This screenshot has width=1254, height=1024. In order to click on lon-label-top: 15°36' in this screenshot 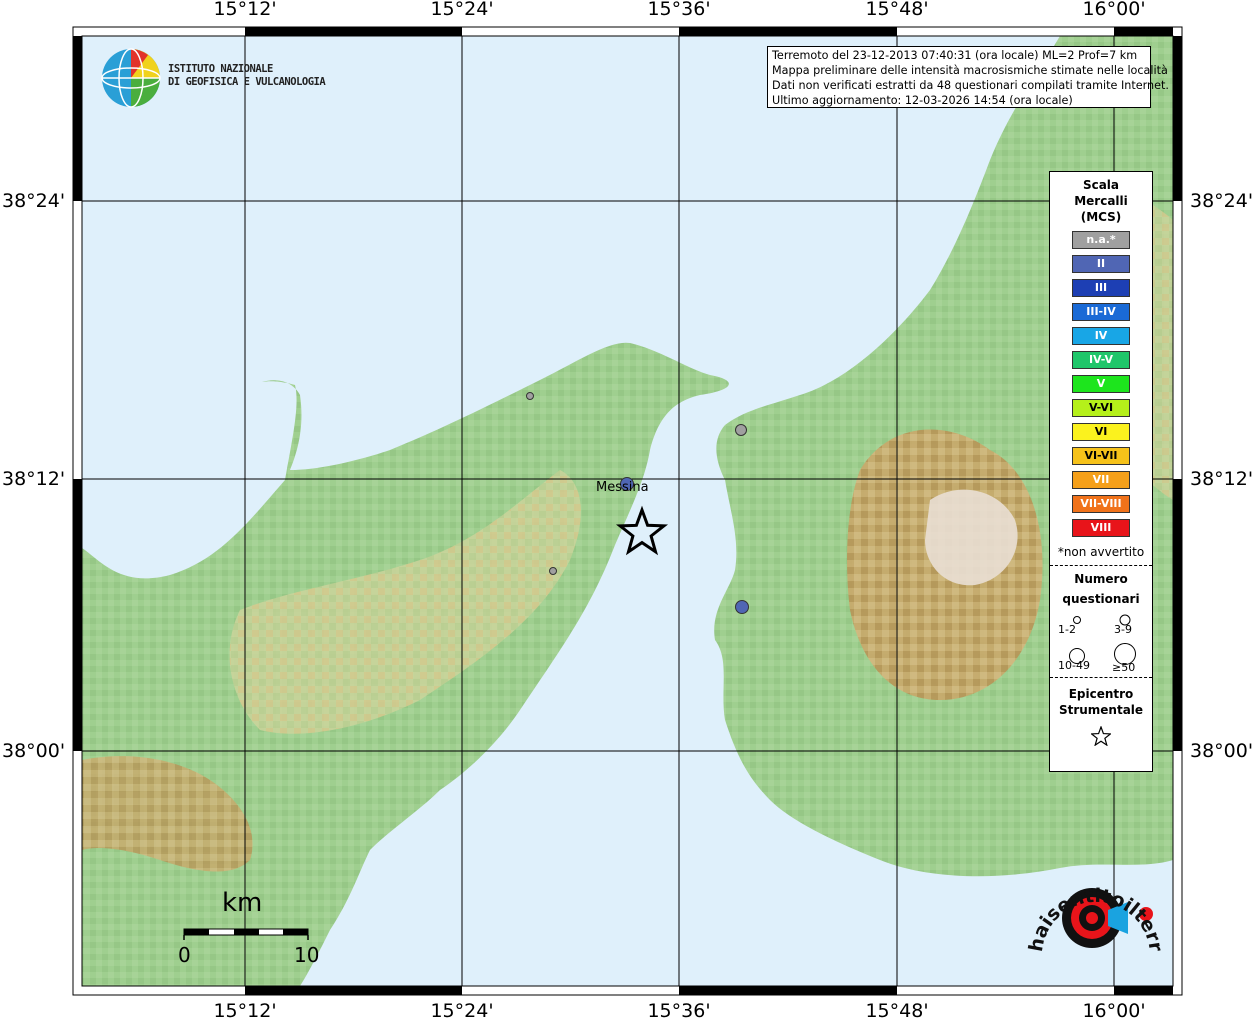, I will do `click(679, 10)`.